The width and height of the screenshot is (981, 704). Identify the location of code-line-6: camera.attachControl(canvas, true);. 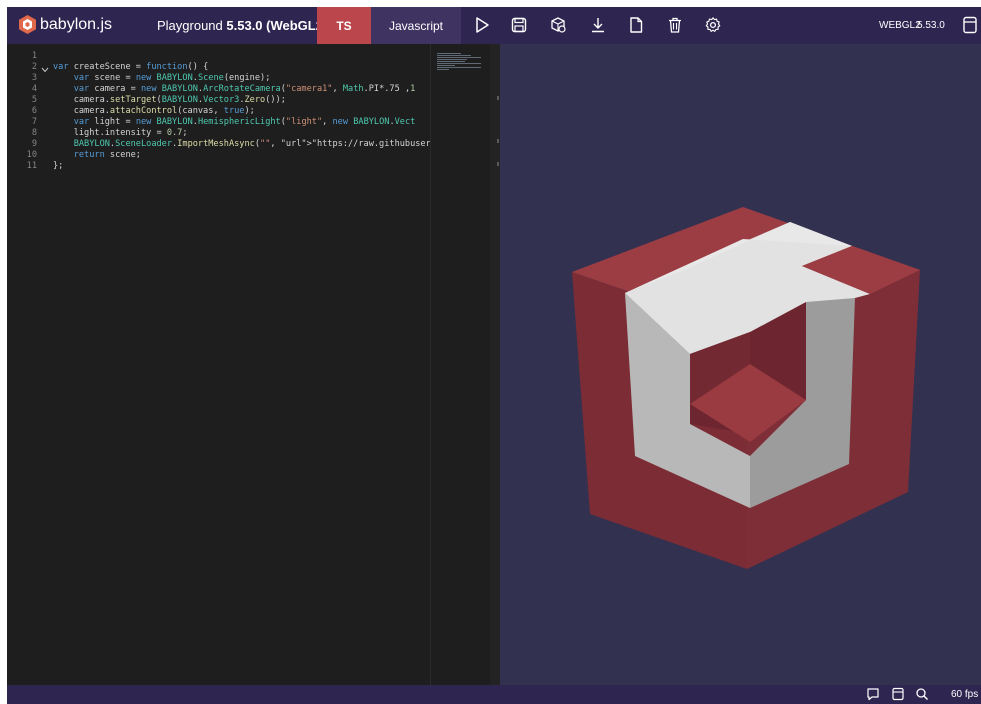
(154, 111).